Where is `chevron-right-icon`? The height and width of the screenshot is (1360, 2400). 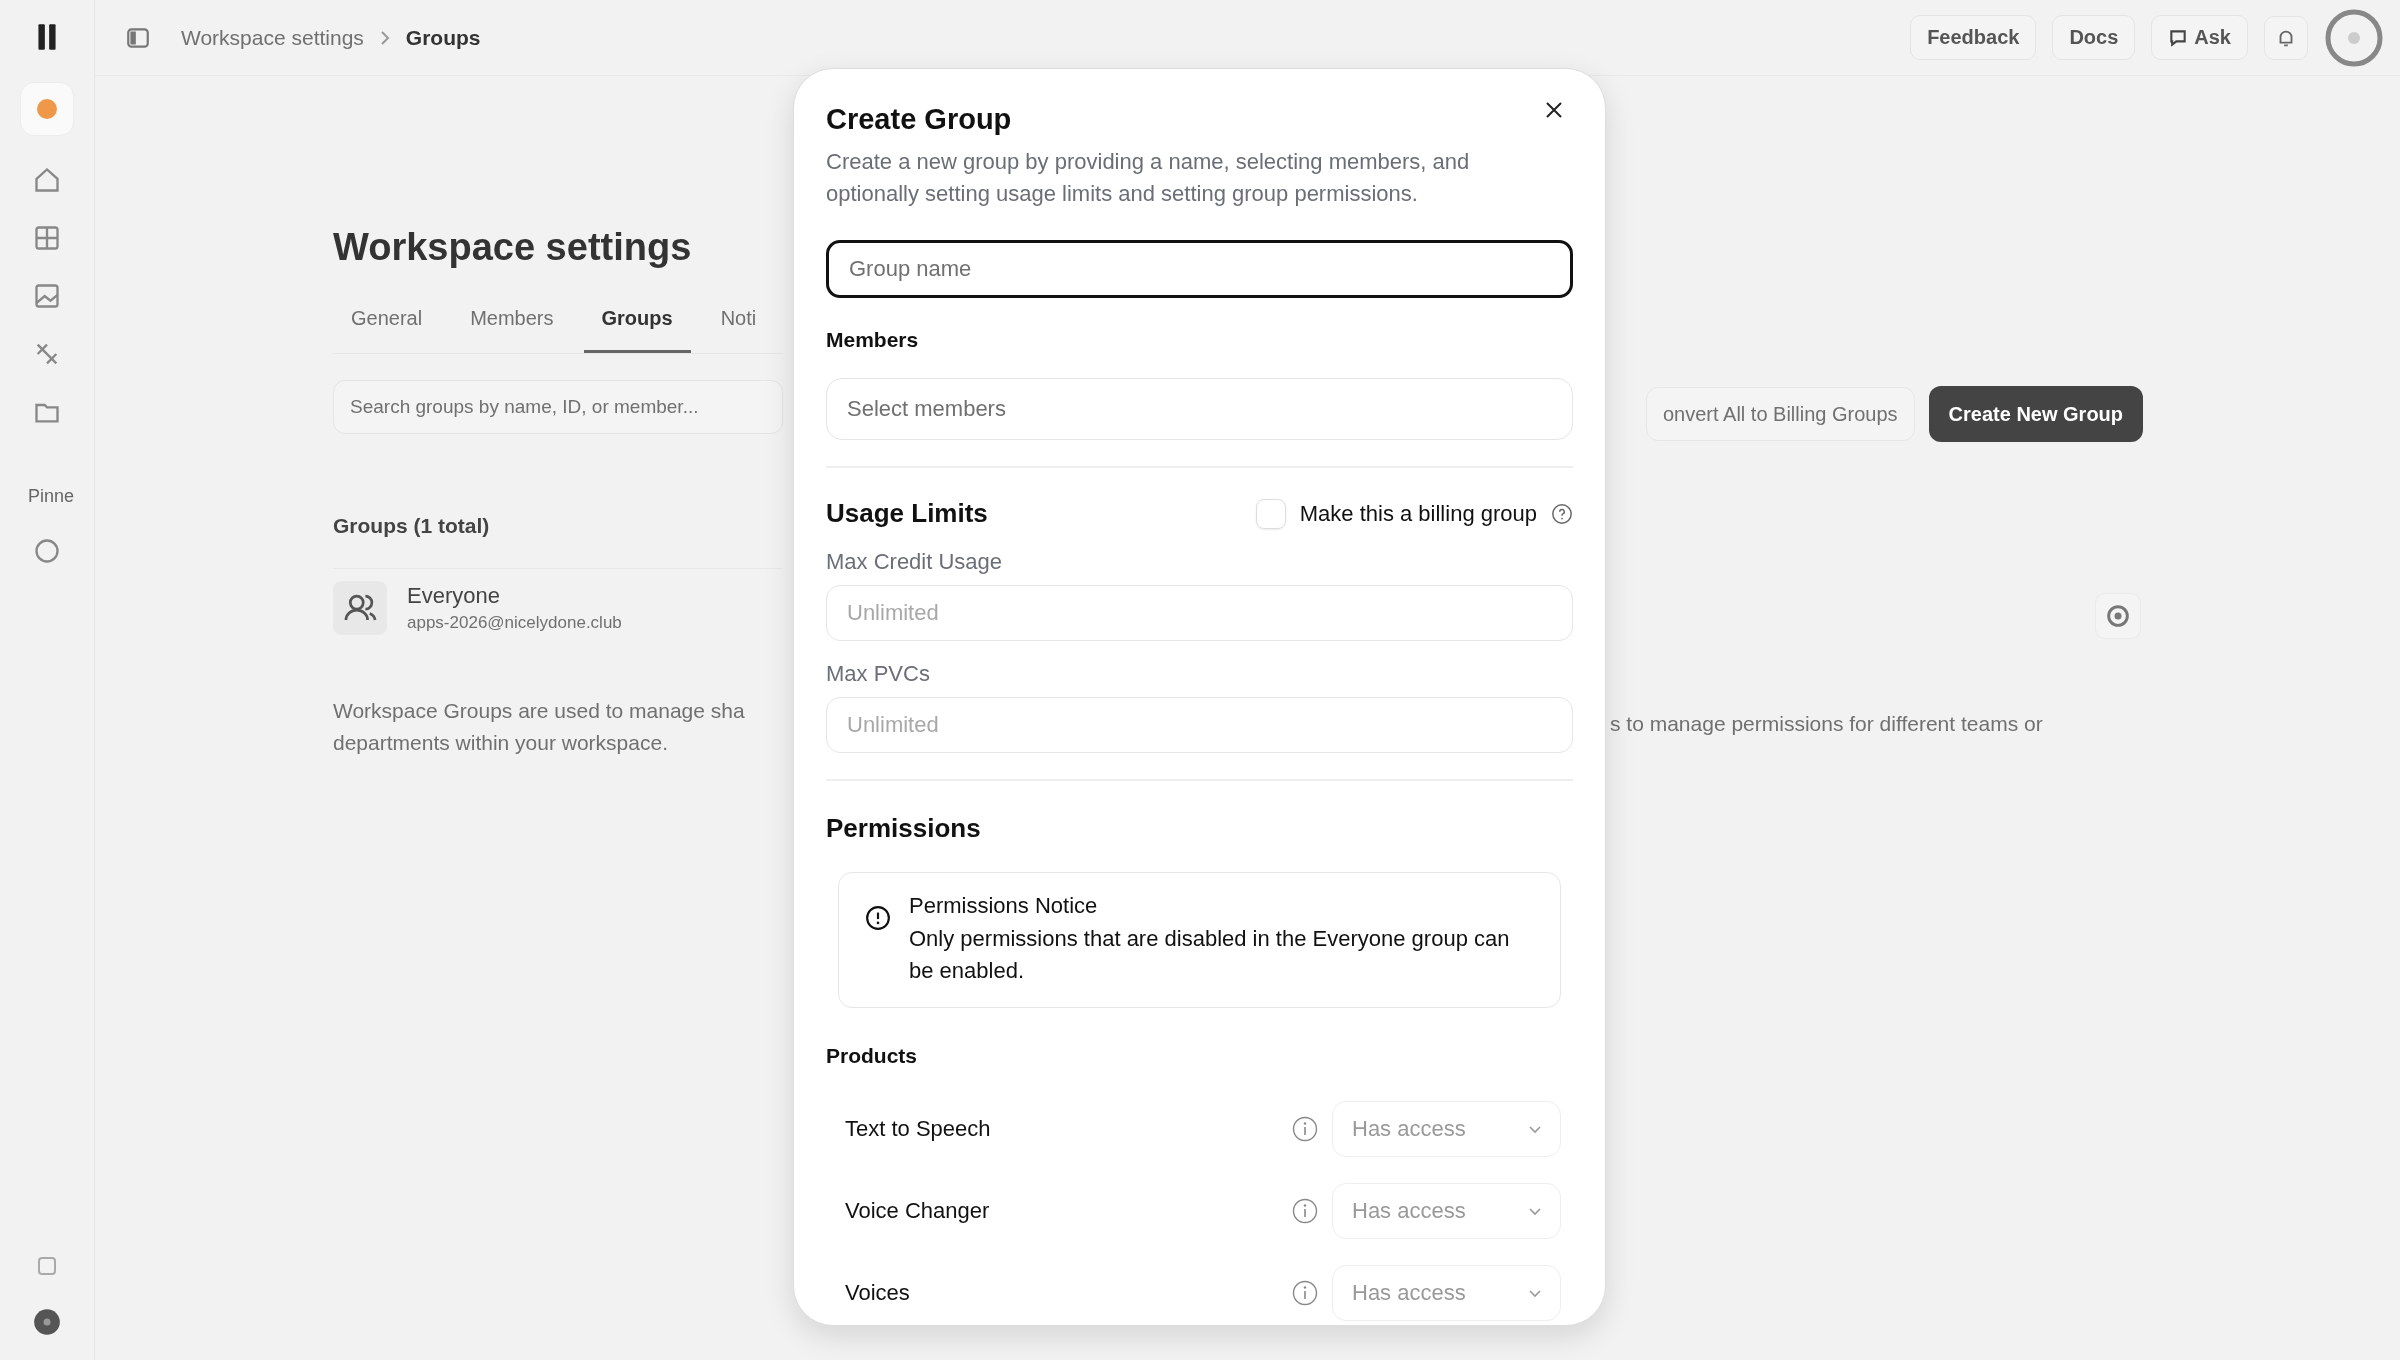
chevron-right-icon is located at coordinates (384, 37).